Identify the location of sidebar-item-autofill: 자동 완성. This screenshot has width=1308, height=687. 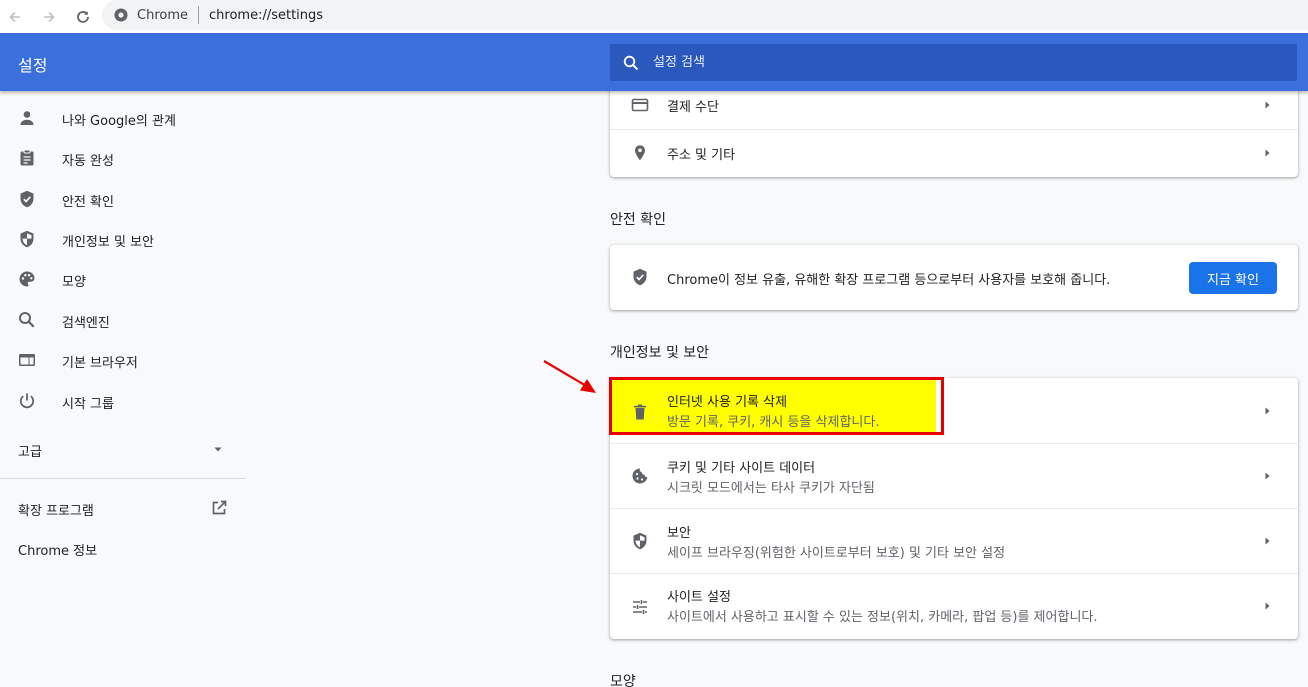
(123, 158).